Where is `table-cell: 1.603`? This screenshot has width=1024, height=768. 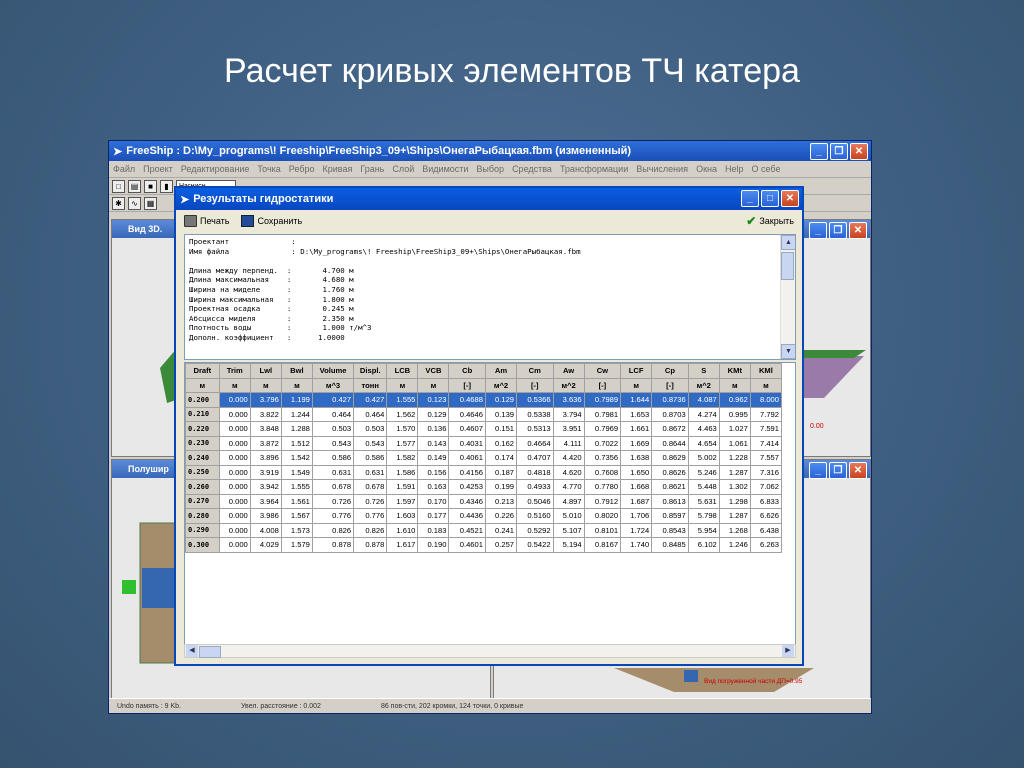
table-cell: 1.603 is located at coordinates (402, 516).